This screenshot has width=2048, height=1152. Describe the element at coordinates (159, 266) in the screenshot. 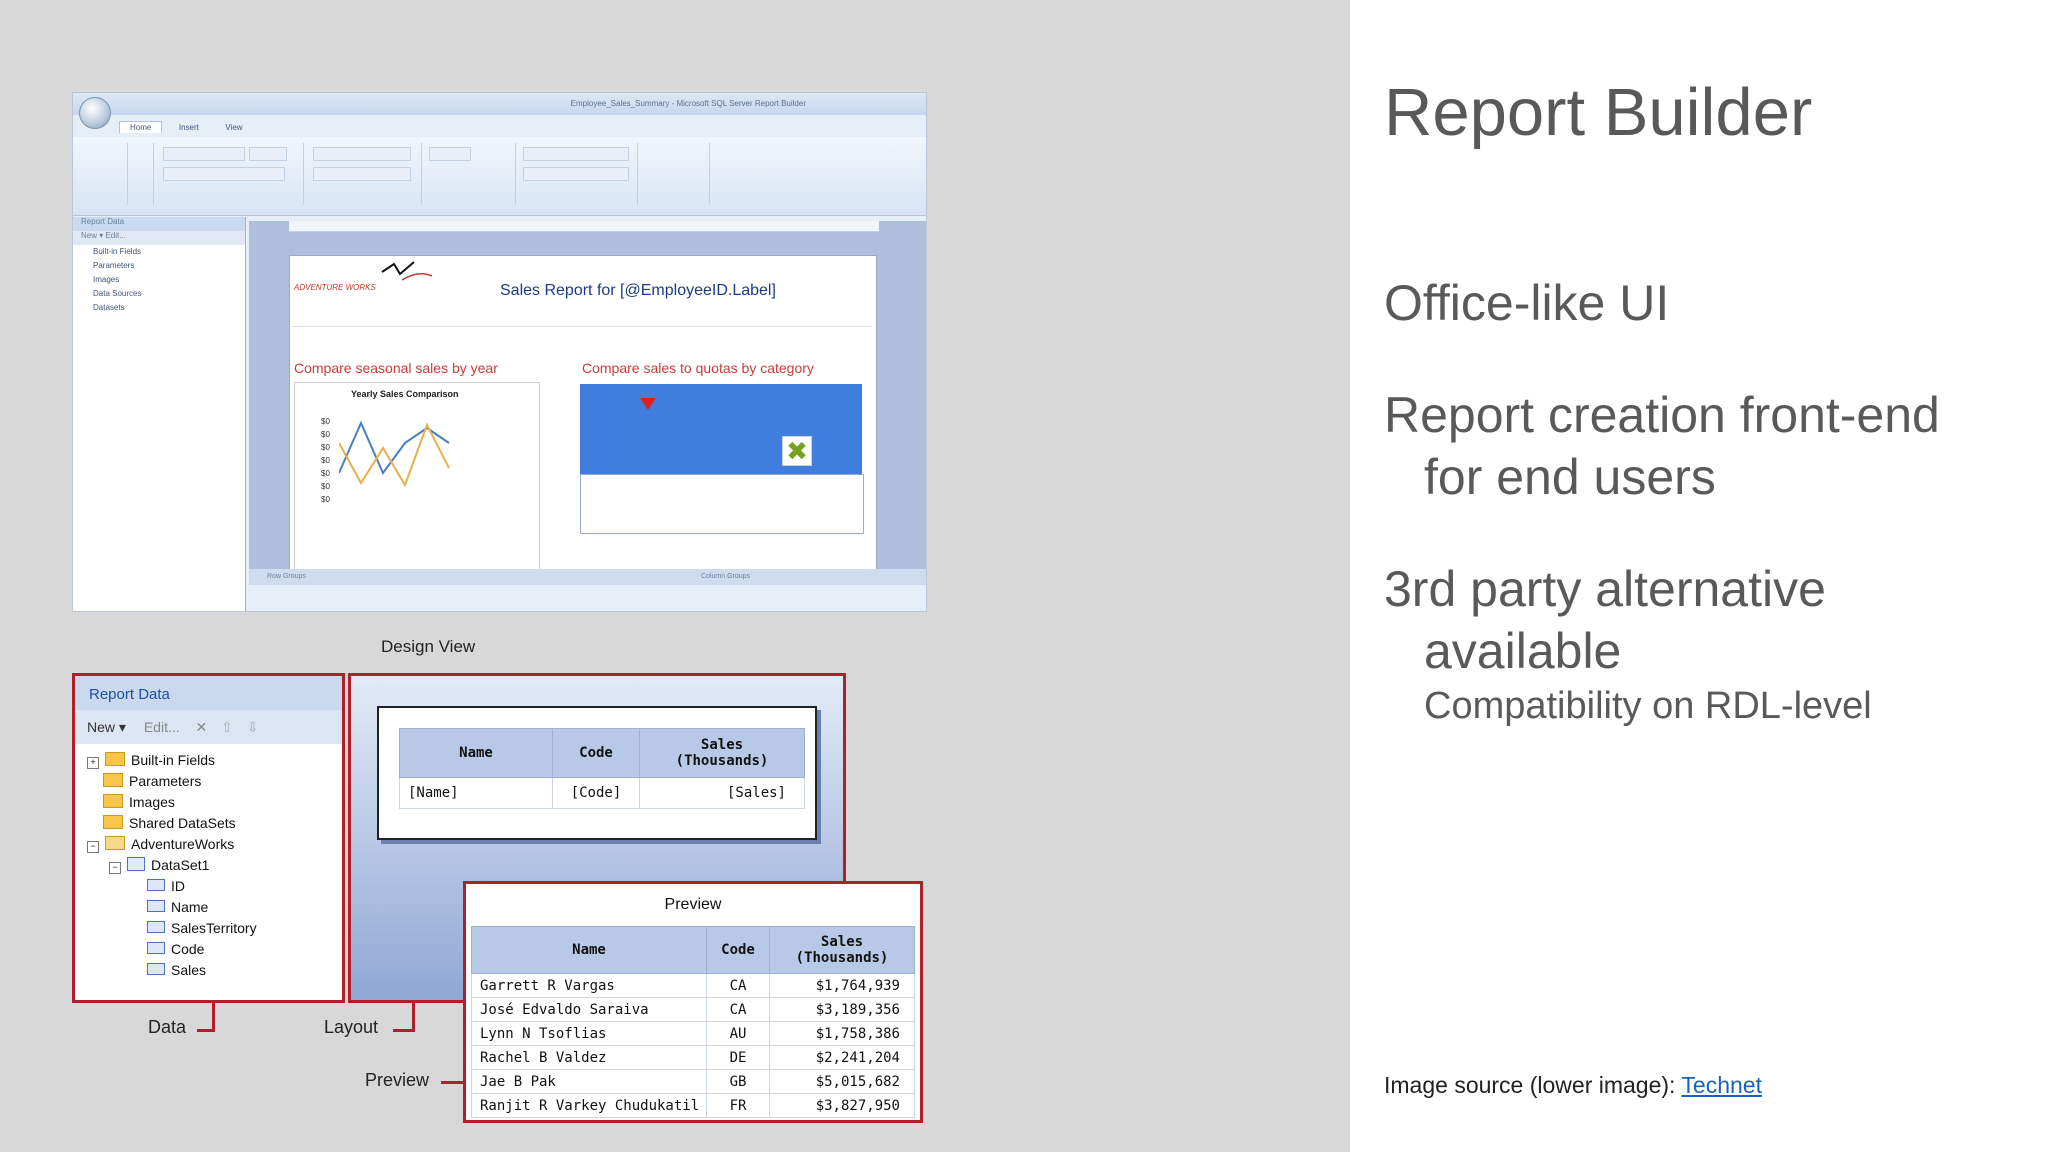

I see `pane-item: Parameters` at that location.